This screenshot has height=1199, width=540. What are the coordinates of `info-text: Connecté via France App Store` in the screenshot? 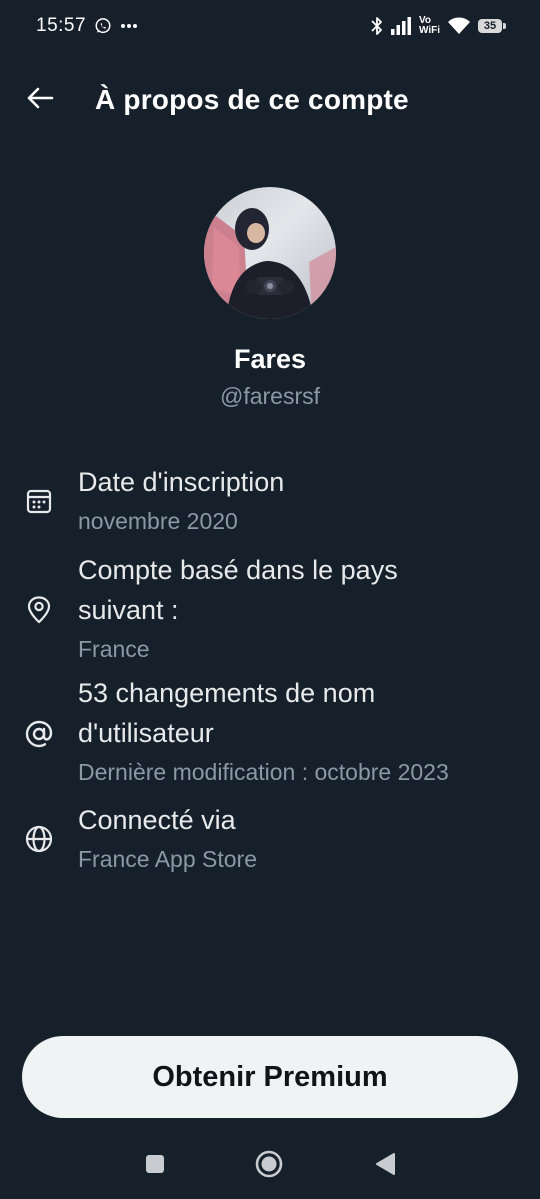 It's located at (304, 839).